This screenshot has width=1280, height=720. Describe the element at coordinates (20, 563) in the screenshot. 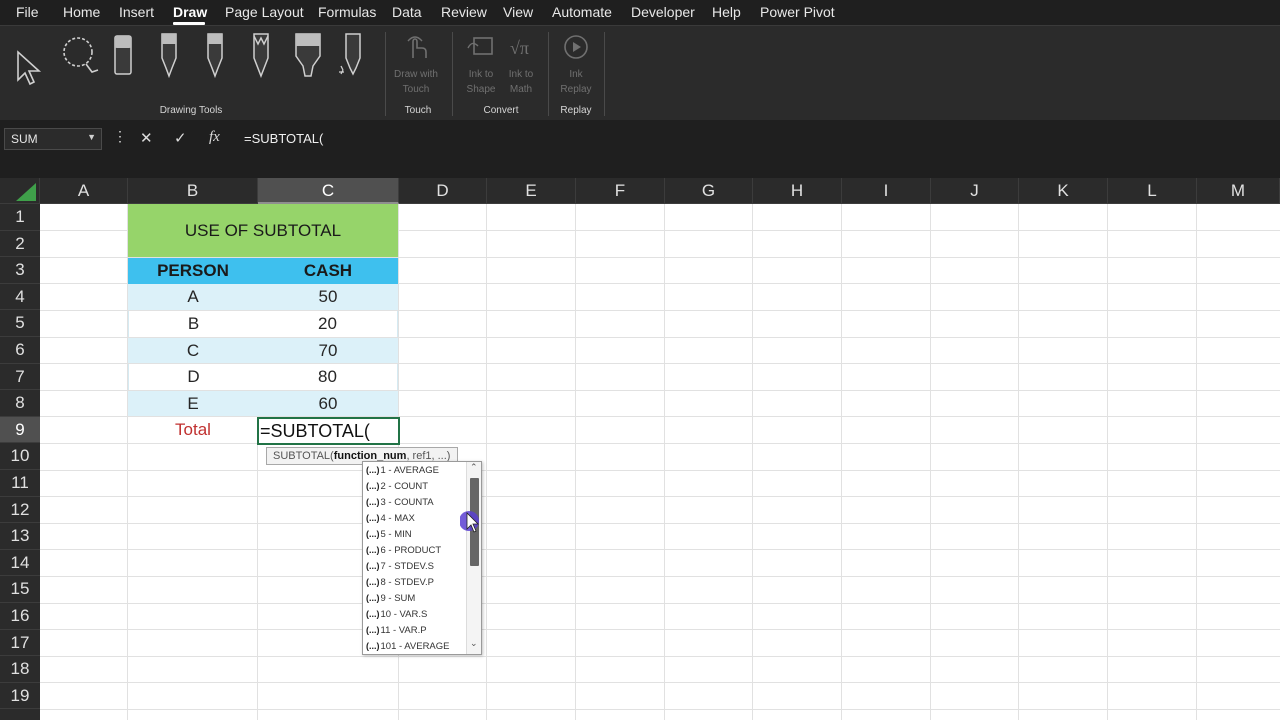

I see `row-header-14: 14` at that location.